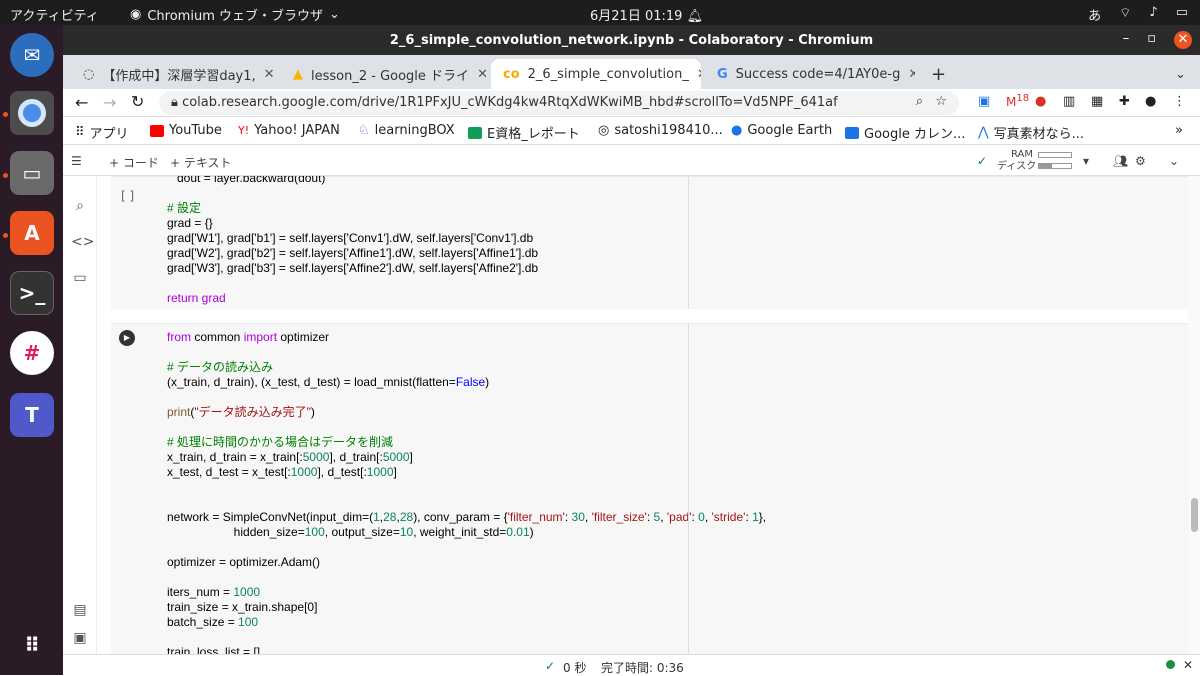 The height and width of the screenshot is (676, 1200). I want to click on files-folder-icon: ▭, so click(80, 279).